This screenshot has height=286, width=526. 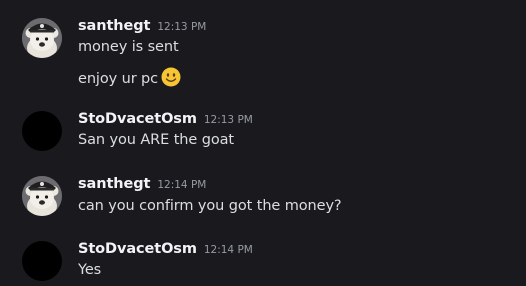 I want to click on message-header: santhegt 12:14 PM, so click(x=142, y=186).